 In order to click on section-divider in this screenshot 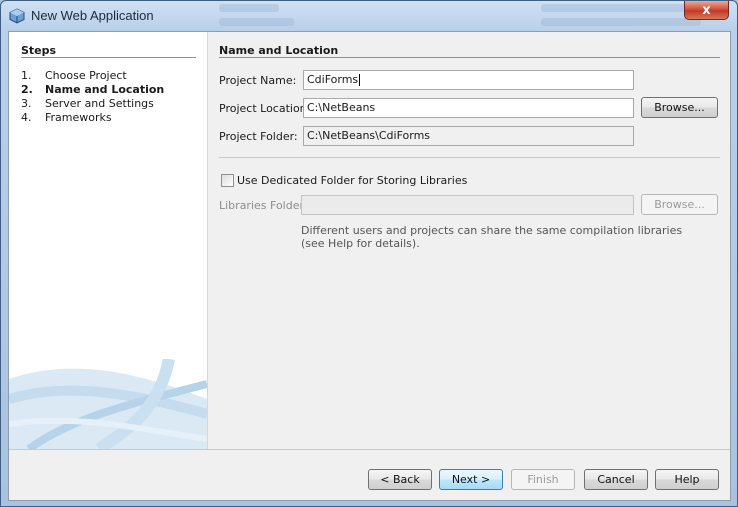, I will do `click(469, 57)`.